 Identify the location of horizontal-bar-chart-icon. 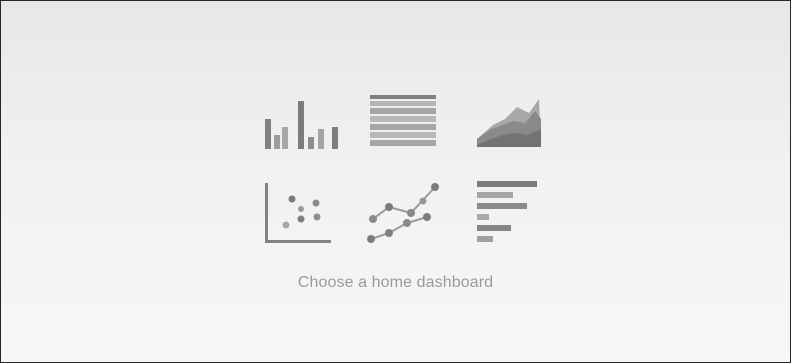
(507, 211).